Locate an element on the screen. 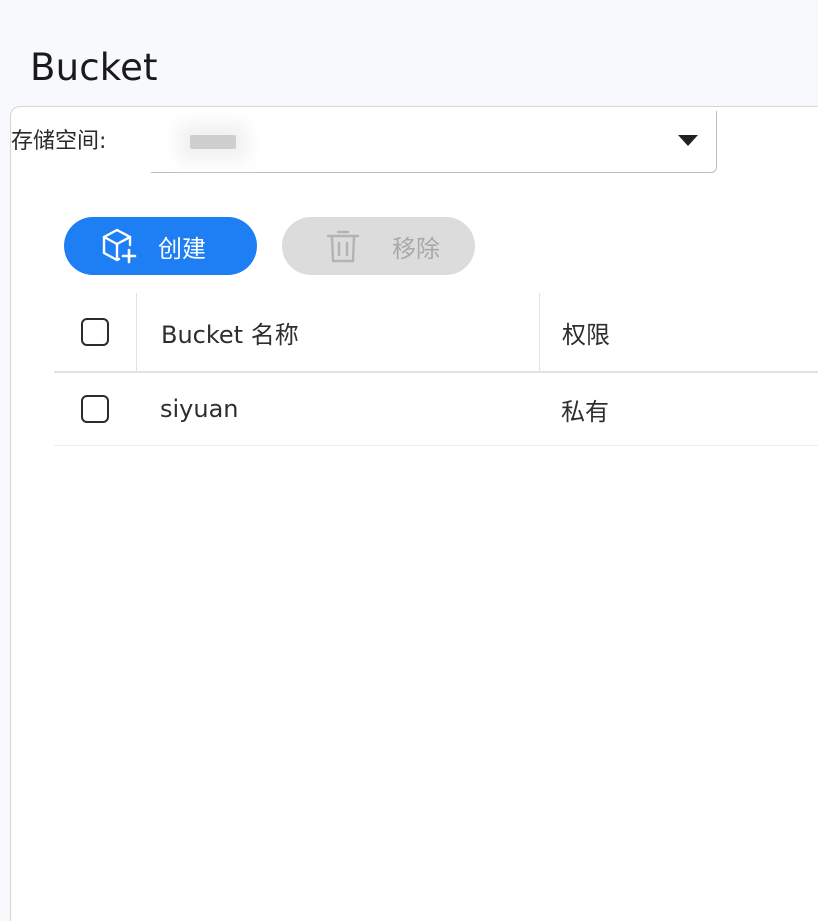  row-checkbox-cell is located at coordinates (95, 409).